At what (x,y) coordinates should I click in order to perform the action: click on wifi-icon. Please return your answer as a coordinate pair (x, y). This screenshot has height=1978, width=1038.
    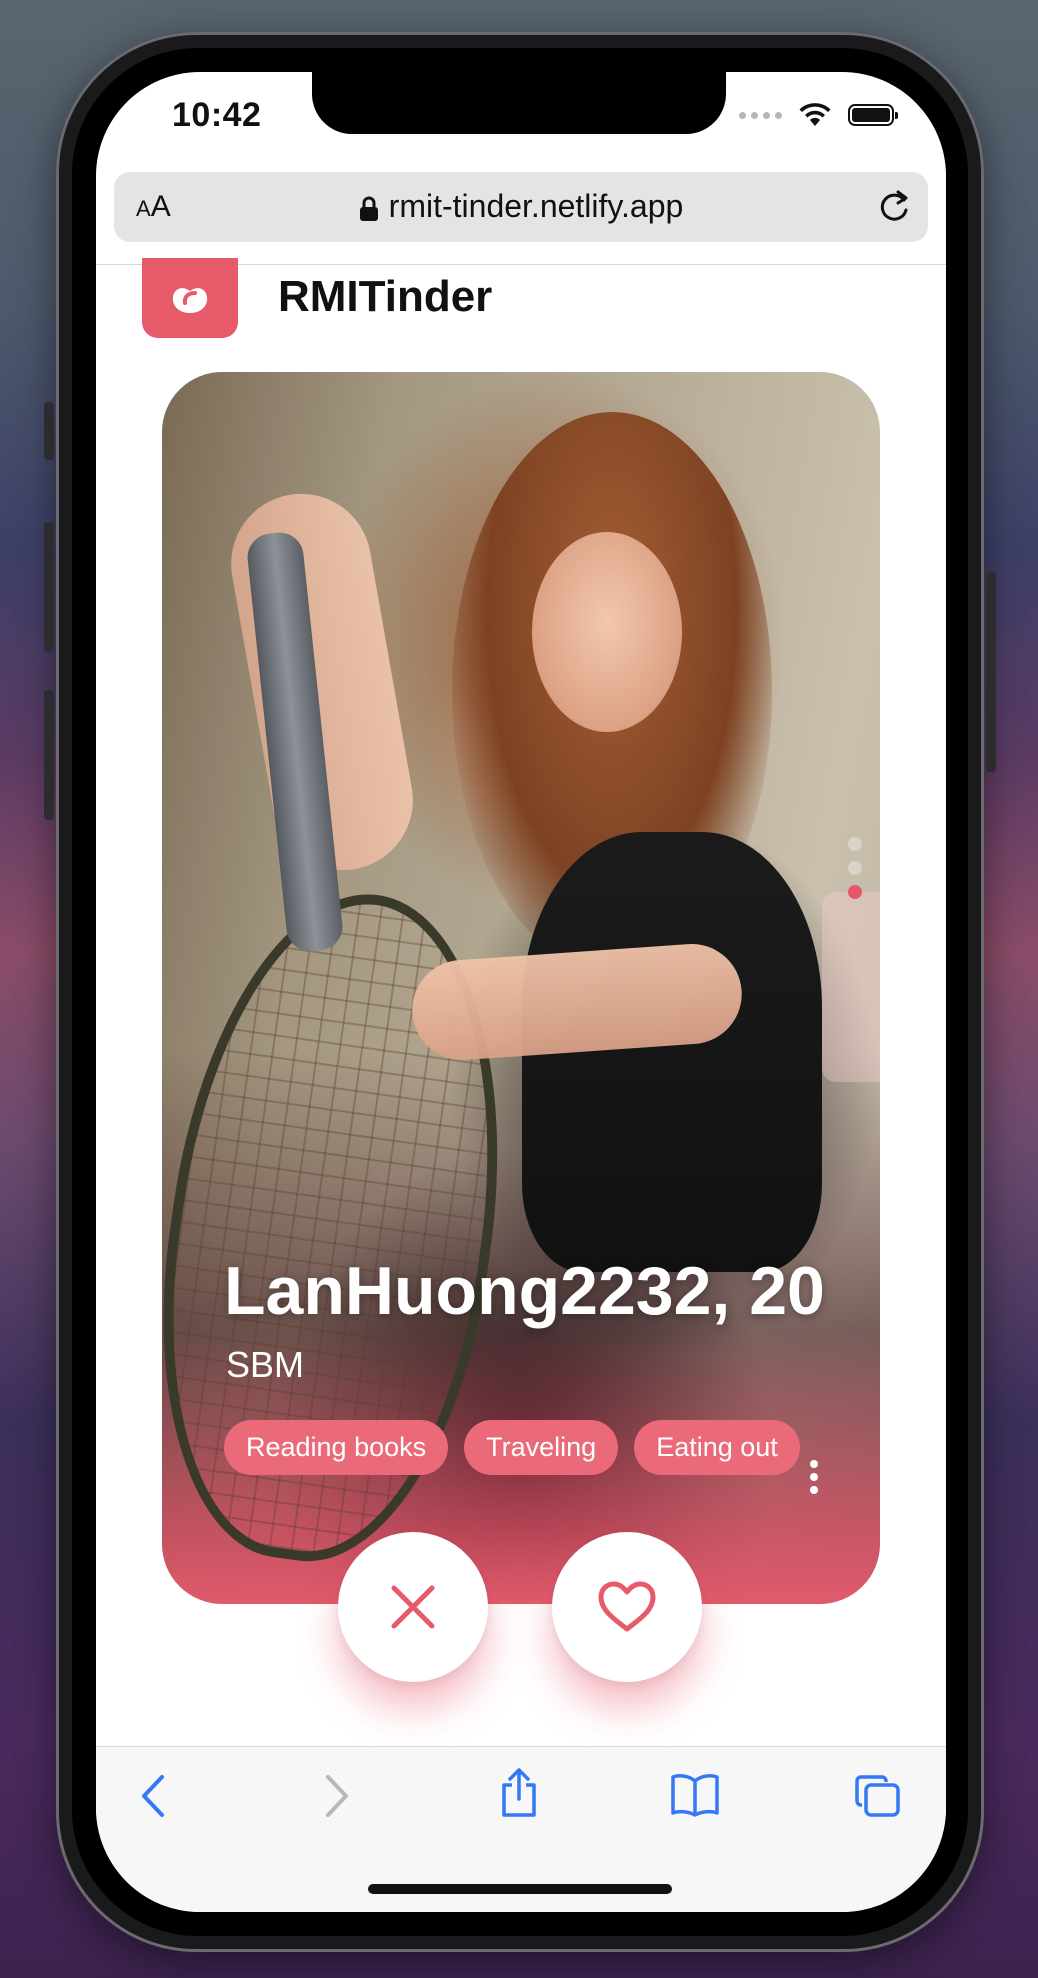
    Looking at the image, I should click on (815, 114).